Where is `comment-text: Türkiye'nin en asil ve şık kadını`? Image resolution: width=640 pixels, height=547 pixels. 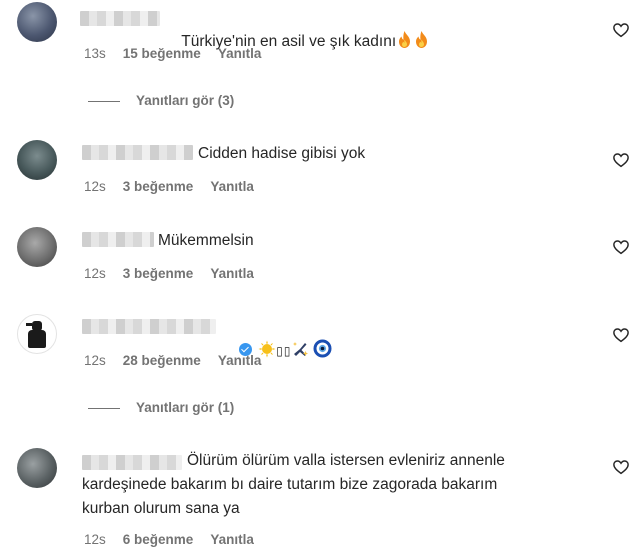
comment-text: Türkiye'nin en asil ve şık kadını is located at coordinates (297, 43).